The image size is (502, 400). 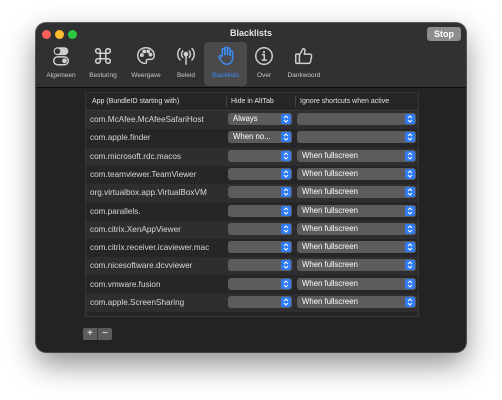 What do you see at coordinates (295, 101) in the screenshot?
I see `column-divider` at bounding box center [295, 101].